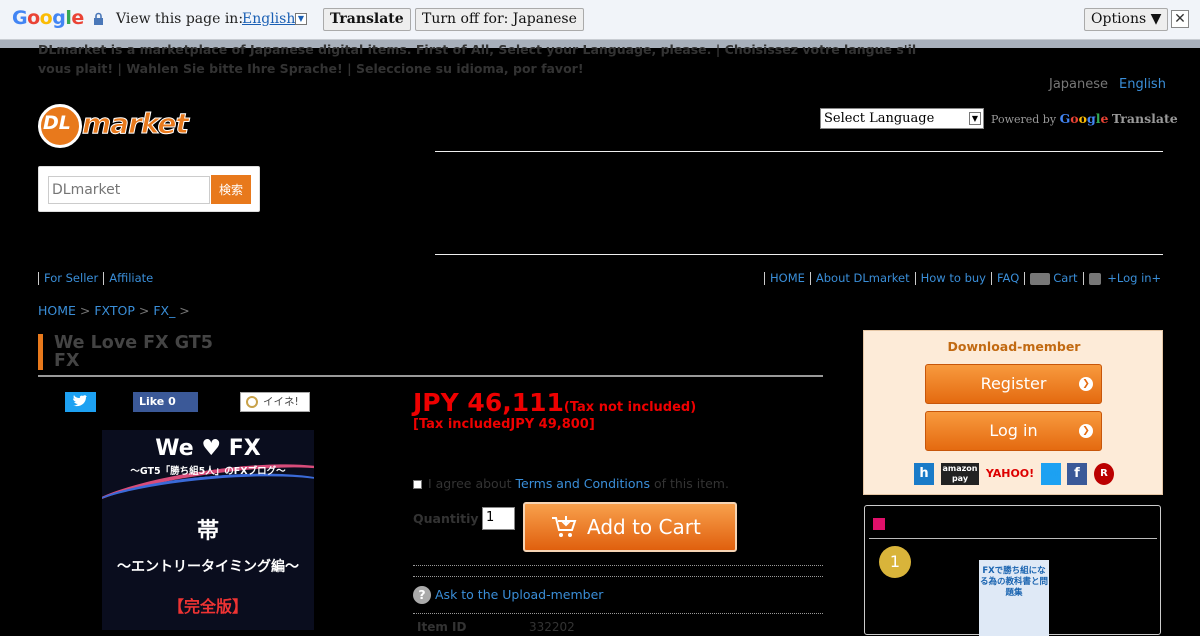 Image resolution: width=1200 pixels, height=636 pixels. I want to click on powered-by-google: Powered by Google Translate, so click(1084, 118).